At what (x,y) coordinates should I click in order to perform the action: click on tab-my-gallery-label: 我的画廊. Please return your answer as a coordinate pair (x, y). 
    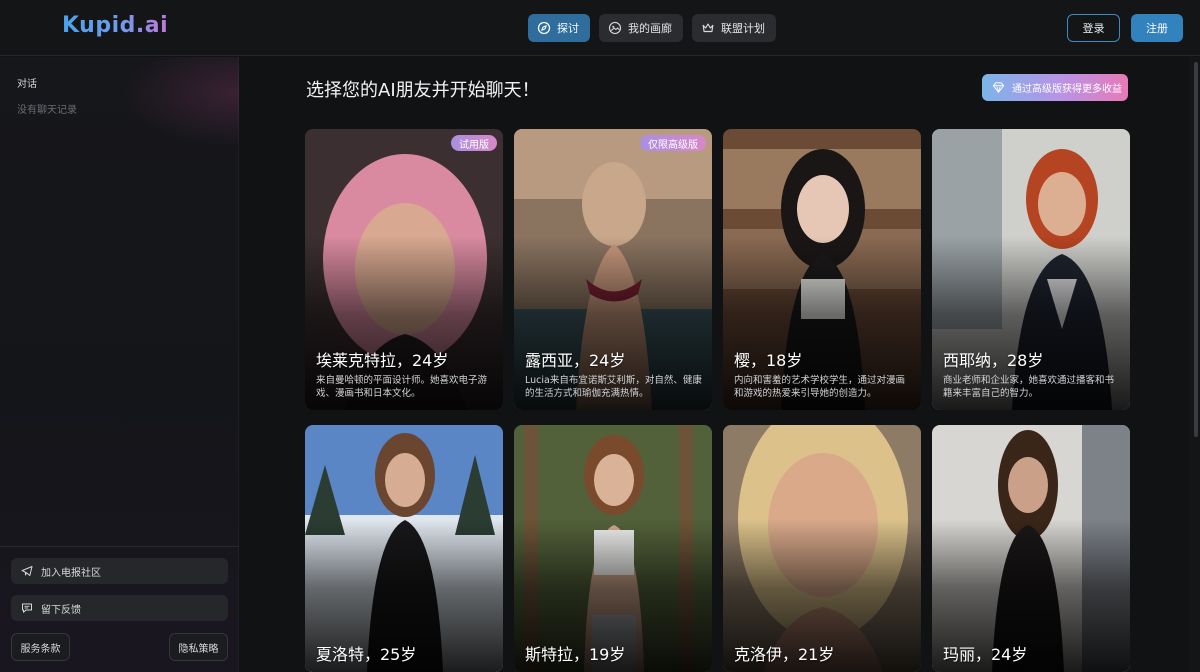
    Looking at the image, I should click on (650, 28).